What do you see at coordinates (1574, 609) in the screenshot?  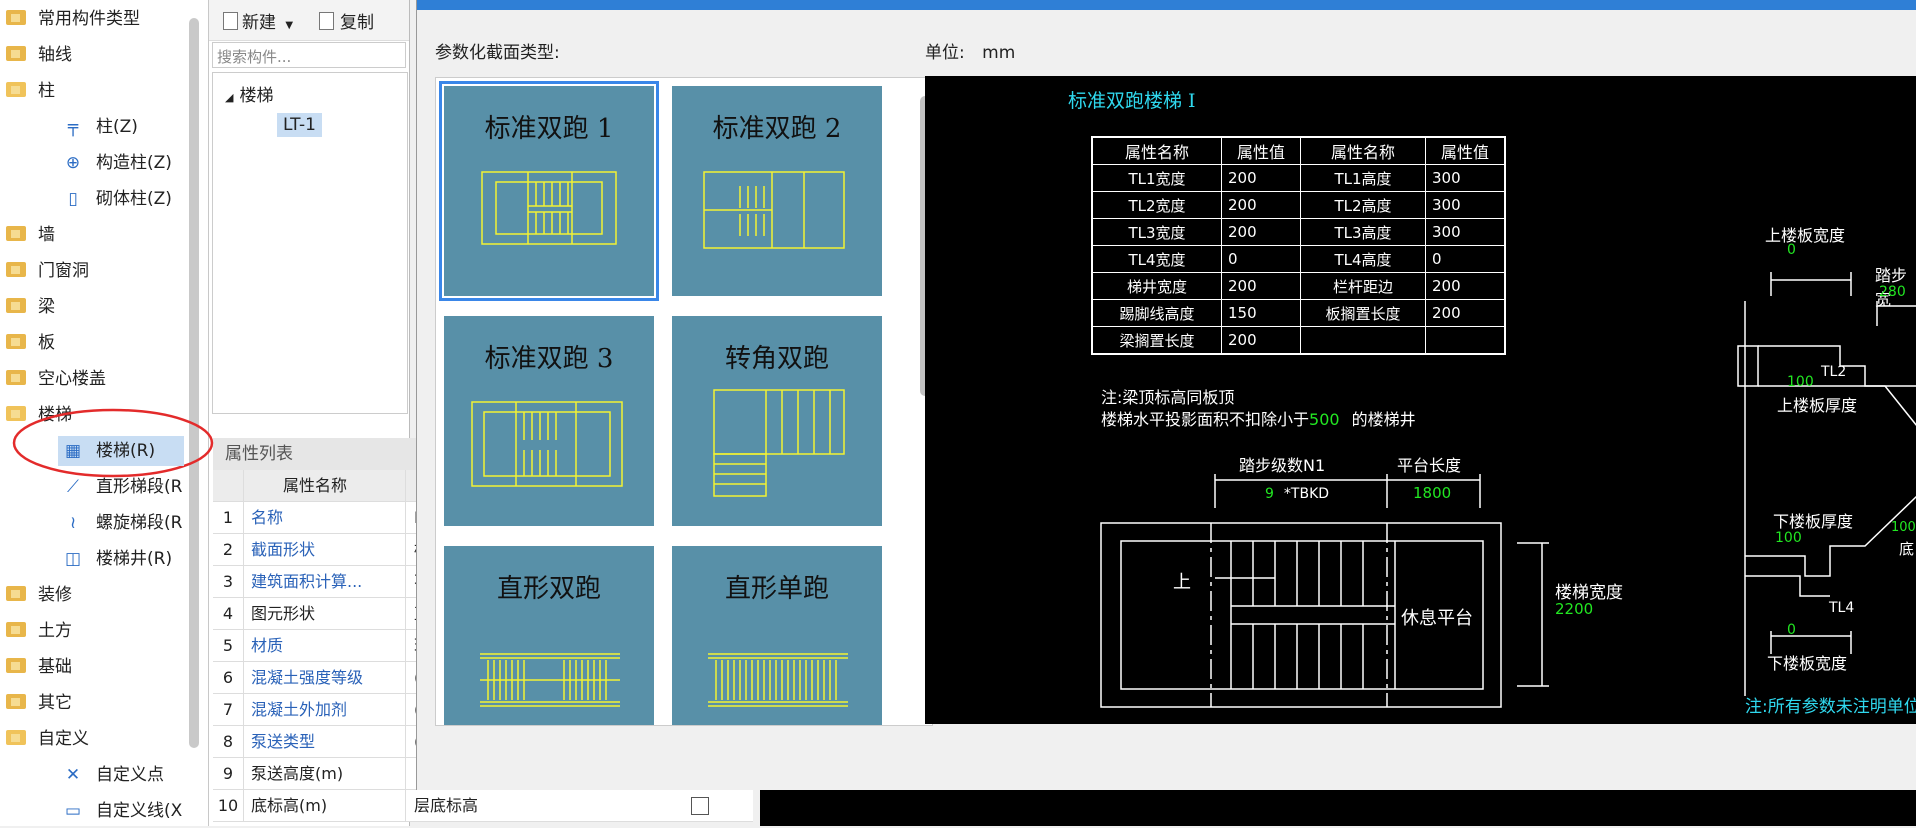 I see `stair-width-value: 2200` at bounding box center [1574, 609].